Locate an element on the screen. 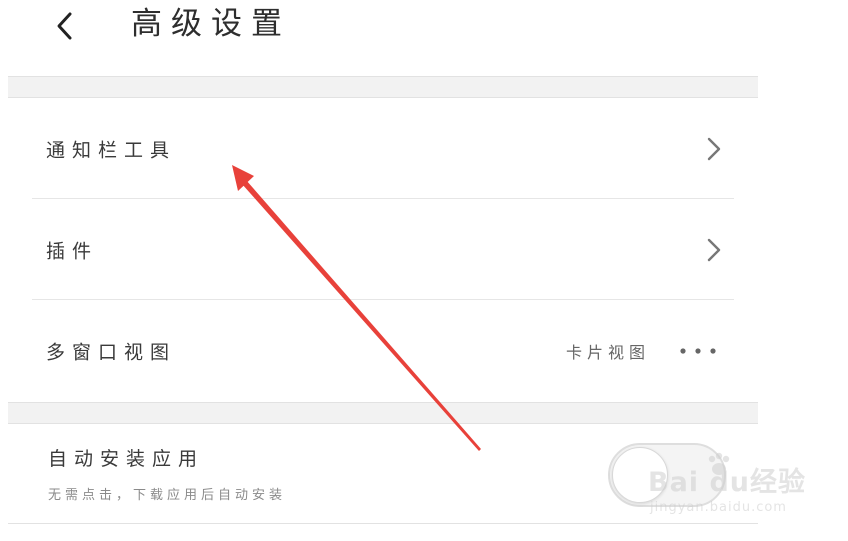  baidu-jingyan-watermark: Bai du经验 jingyan.baidu.com is located at coordinates (735, 488).